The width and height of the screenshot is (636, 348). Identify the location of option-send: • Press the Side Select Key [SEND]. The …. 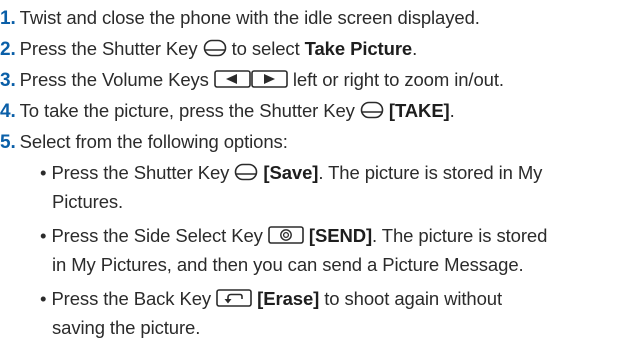
(293, 236).